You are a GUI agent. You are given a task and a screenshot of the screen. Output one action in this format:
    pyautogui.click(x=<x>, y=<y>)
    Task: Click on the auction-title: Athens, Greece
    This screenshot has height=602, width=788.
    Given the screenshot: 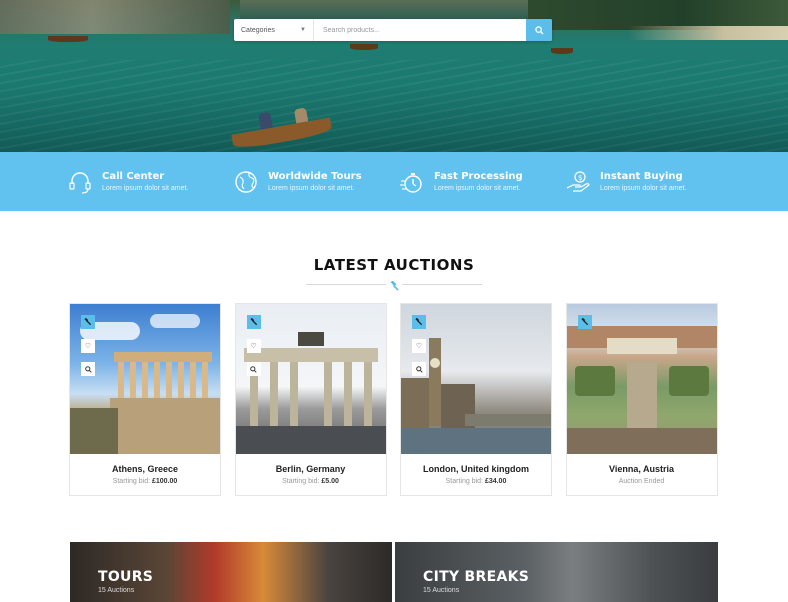 What is the action you would take?
    pyautogui.click(x=145, y=469)
    